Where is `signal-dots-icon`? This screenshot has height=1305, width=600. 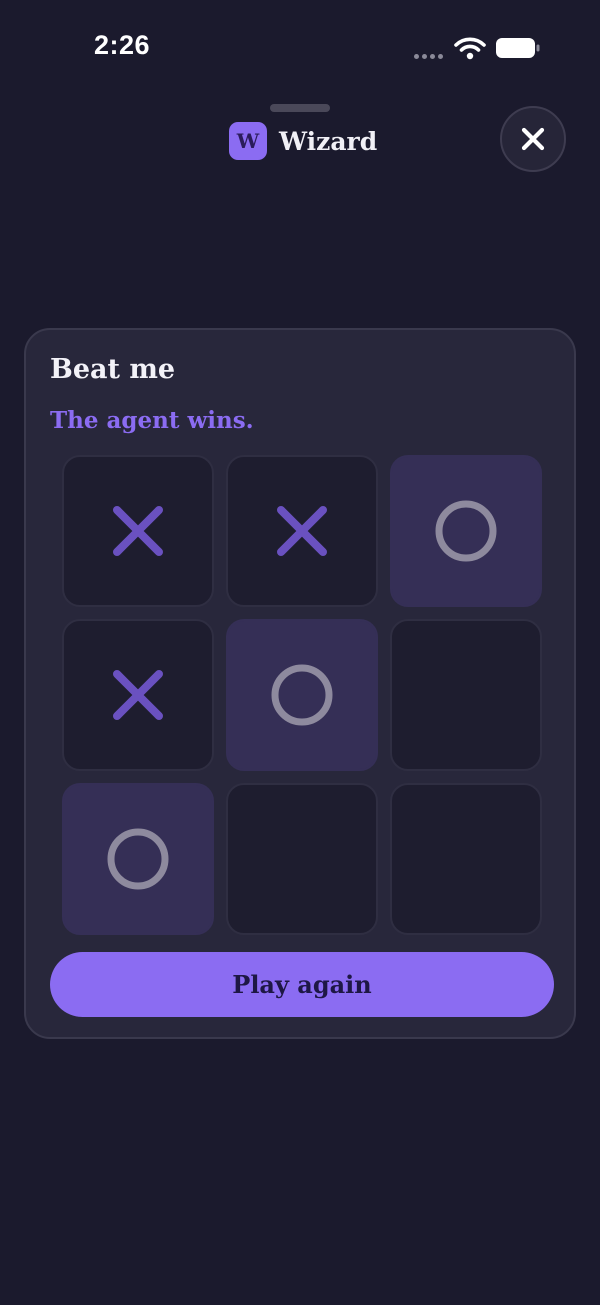 signal-dots-icon is located at coordinates (429, 57).